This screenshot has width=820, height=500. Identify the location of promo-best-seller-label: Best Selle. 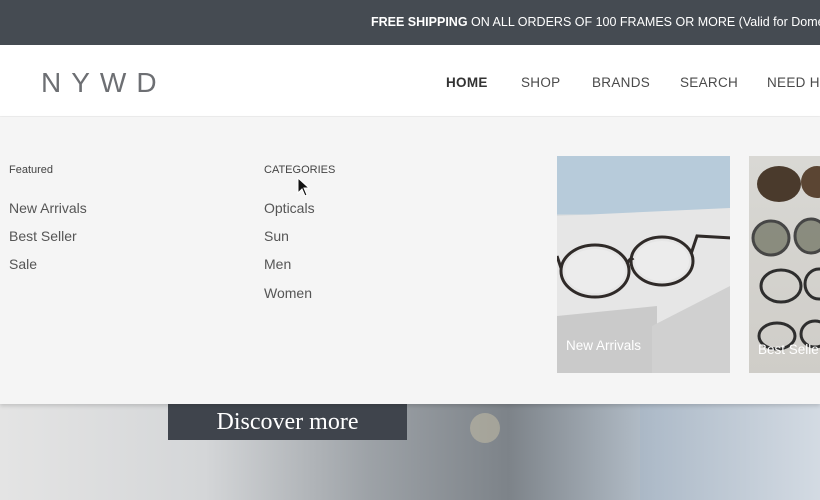
(788, 349).